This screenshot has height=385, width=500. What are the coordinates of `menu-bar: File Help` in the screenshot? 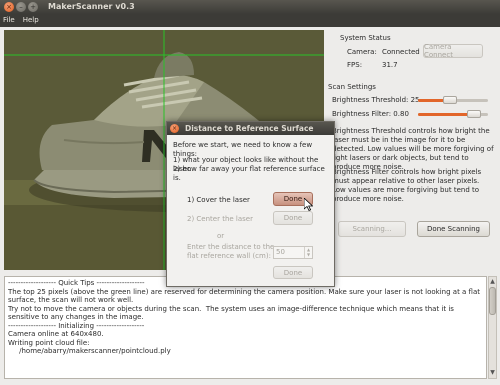 It's located at (250, 20).